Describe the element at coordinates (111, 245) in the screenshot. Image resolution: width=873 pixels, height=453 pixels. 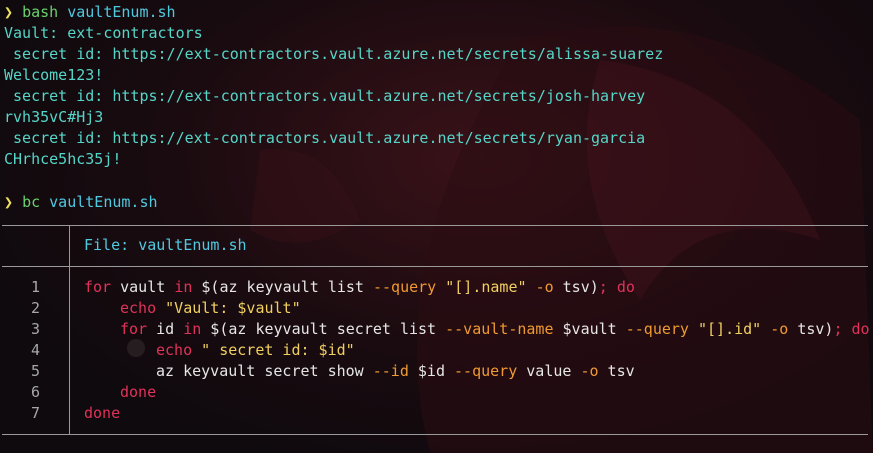
I see `file-label: File:` at that location.